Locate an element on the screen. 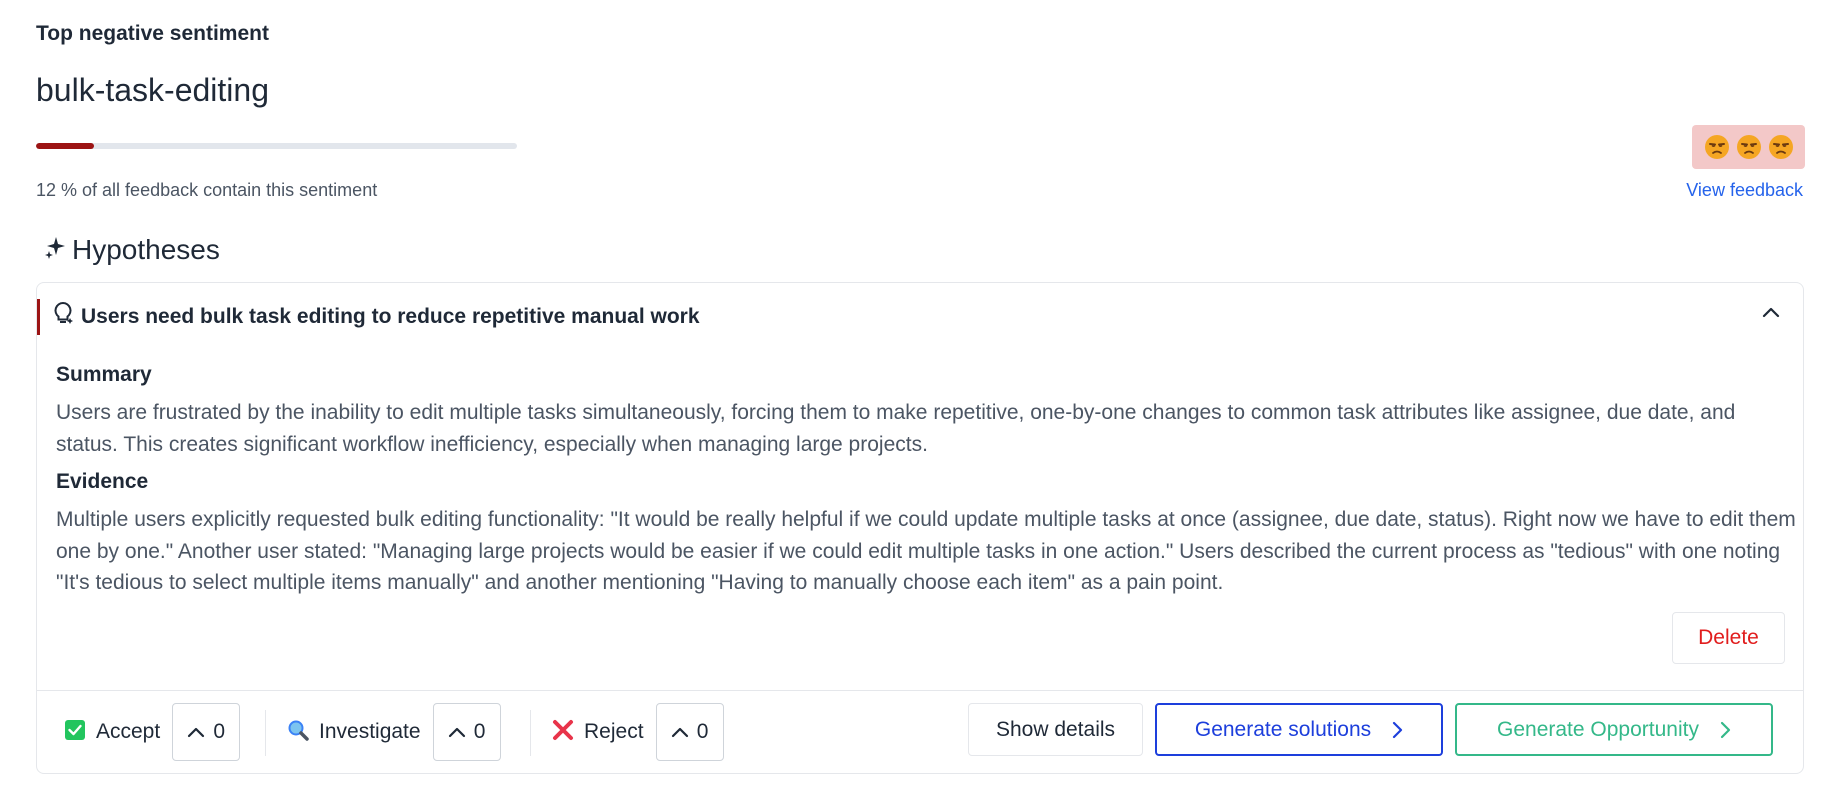 The width and height of the screenshot is (1831, 787). generate-solutions-button: Generate solutions is located at coordinates (1299, 729).